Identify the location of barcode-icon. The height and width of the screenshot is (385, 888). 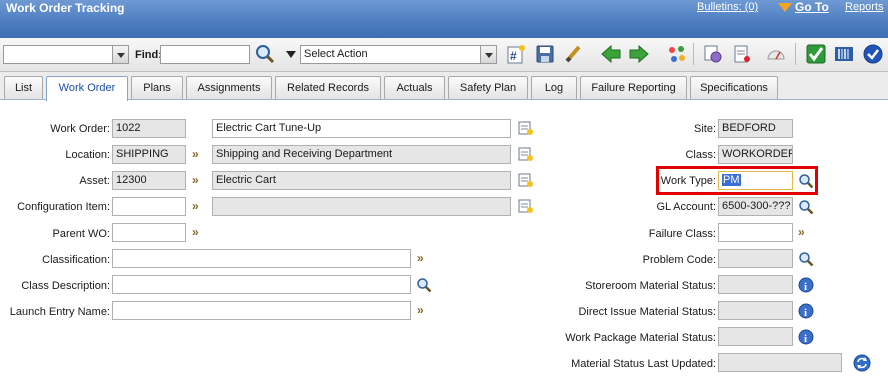
(844, 54).